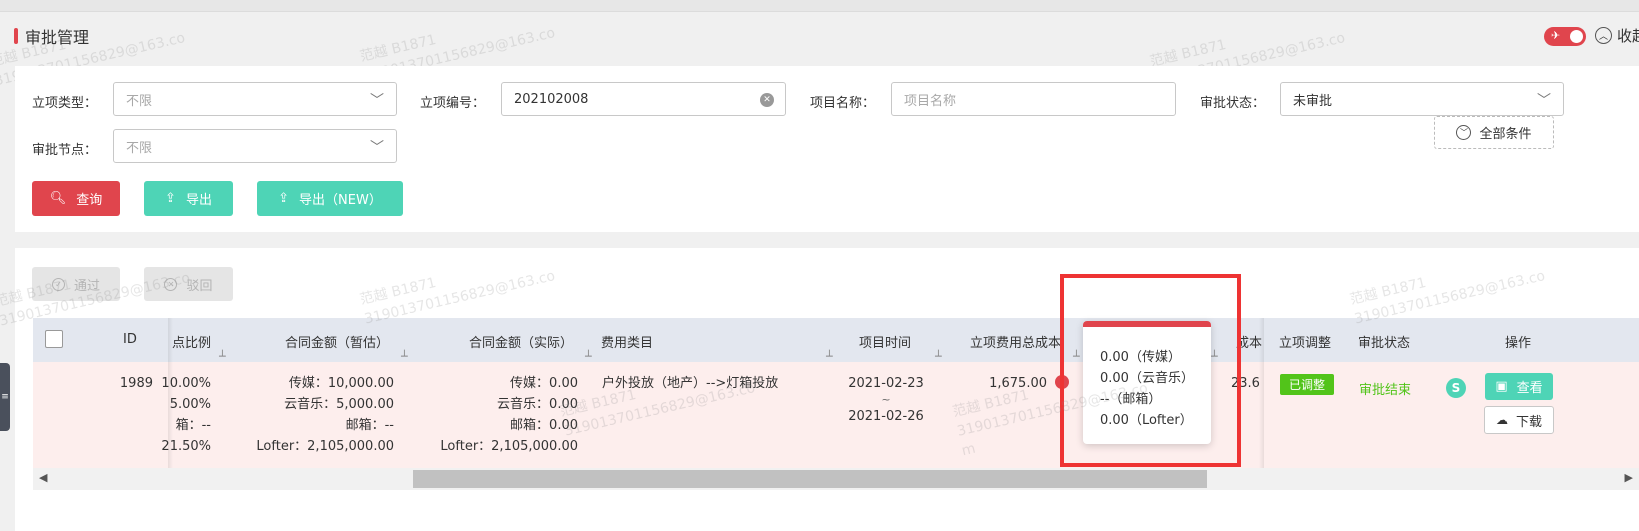 This screenshot has height=531, width=1639. What do you see at coordinates (810, 479) in the screenshot?
I see `scrollbar-thumb` at bounding box center [810, 479].